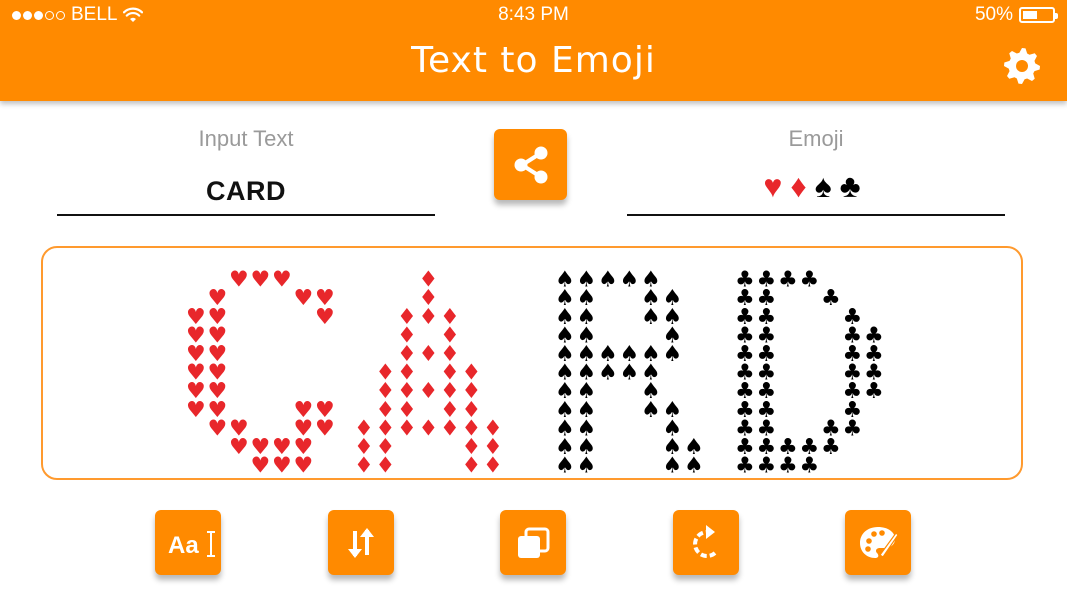 The height and width of the screenshot is (600, 1067). I want to click on input-text-label: Input Text, so click(246, 138).